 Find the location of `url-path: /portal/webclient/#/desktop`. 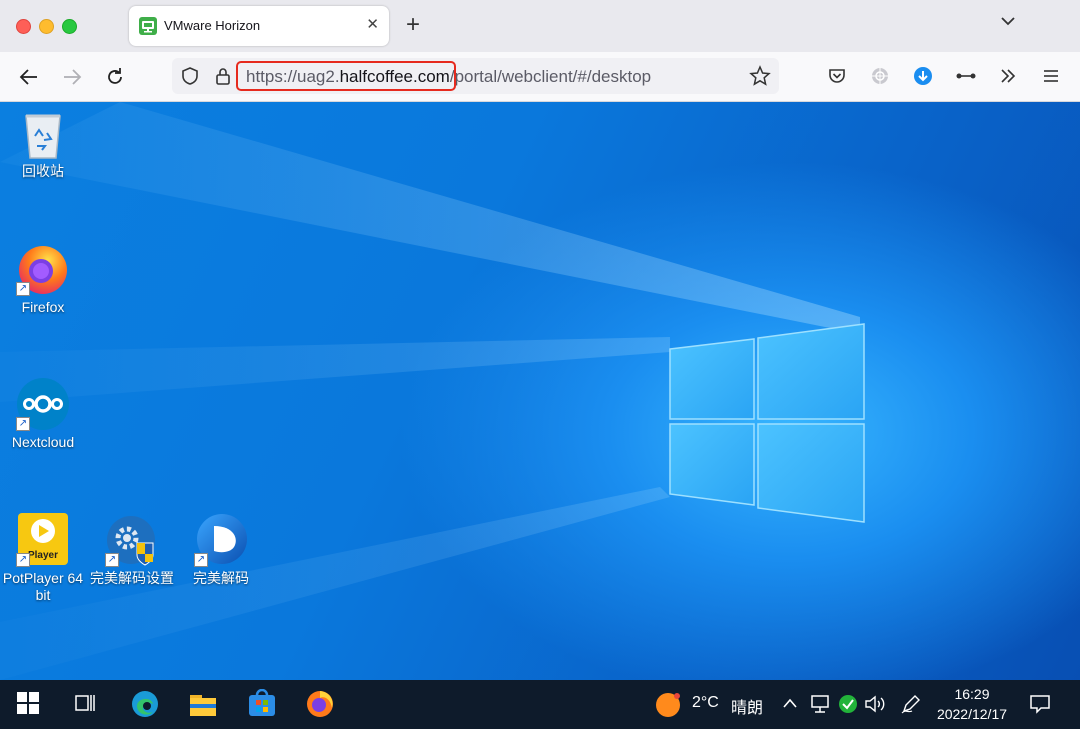

url-path: /portal/webclient/#/desktop is located at coordinates (550, 76).